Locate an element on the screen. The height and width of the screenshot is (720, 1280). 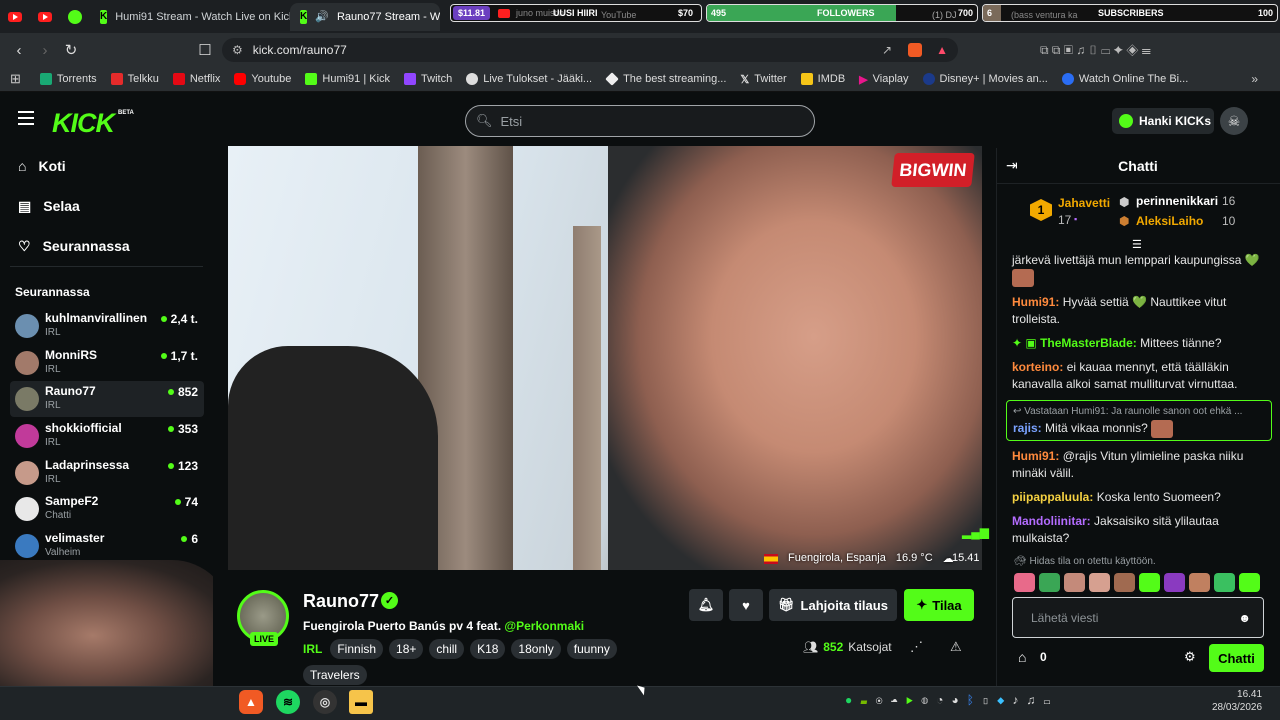
user-avatar: ☠ is located at coordinates (1234, 121).